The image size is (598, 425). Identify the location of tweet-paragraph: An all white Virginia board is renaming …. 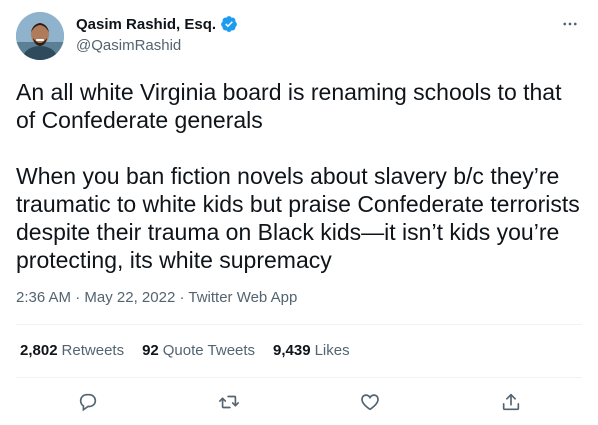
(292, 106).